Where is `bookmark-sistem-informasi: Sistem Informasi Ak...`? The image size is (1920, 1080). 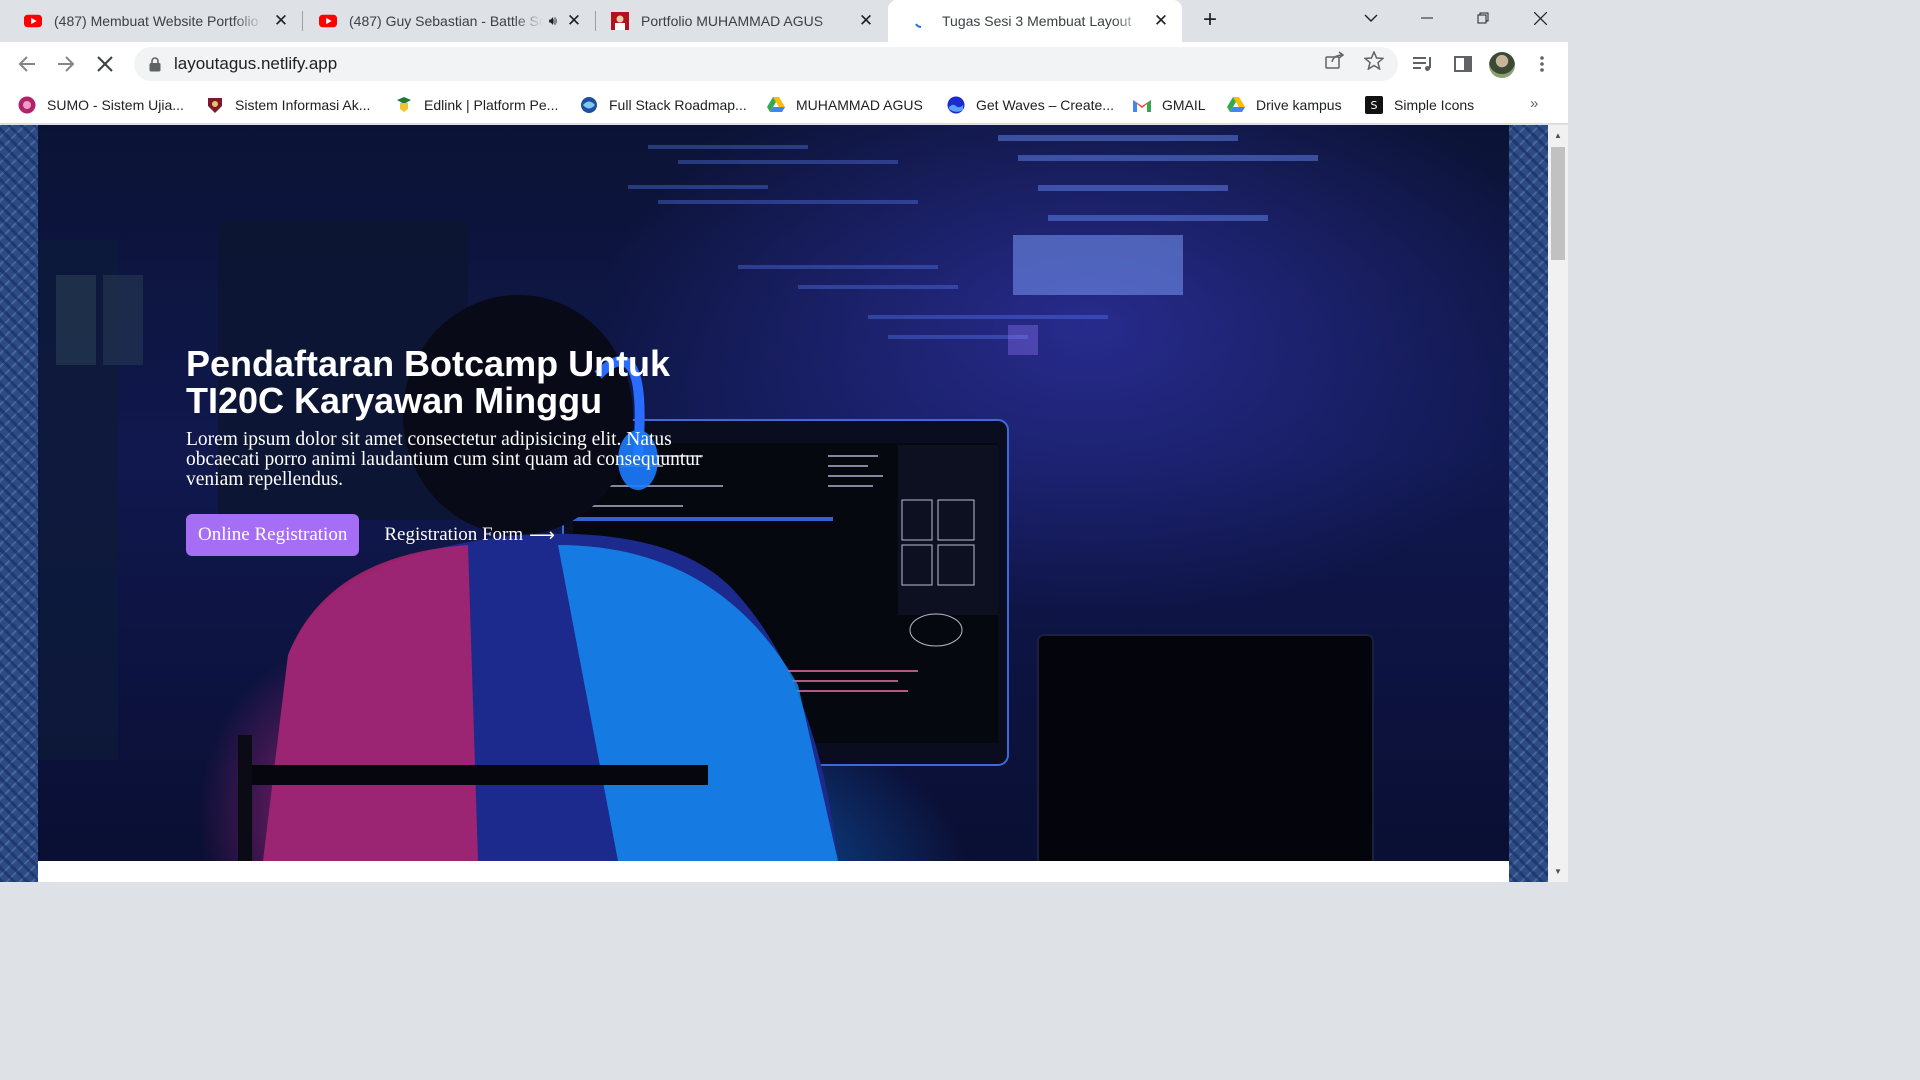
bookmark-sistem-informasi: Sistem Informasi Ak... is located at coordinates (288, 105).